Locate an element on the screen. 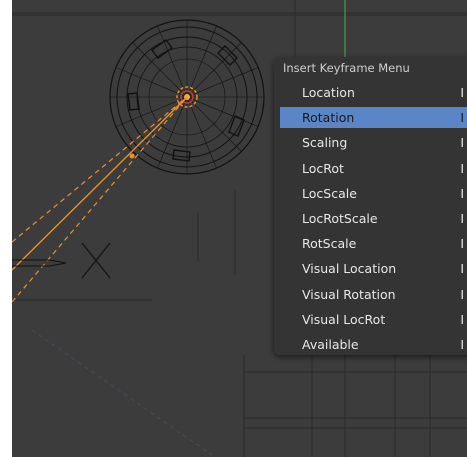 The image size is (467, 457). menu-item-label: Available is located at coordinates (330, 344).